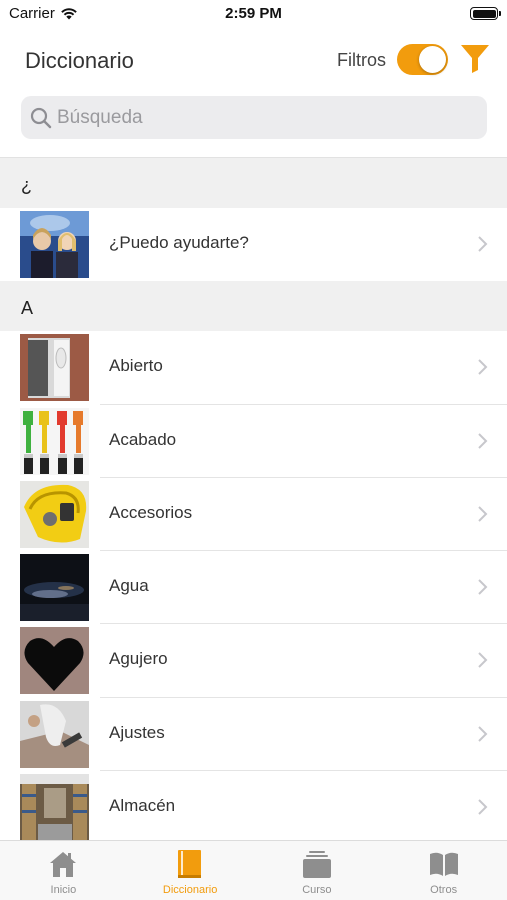  I want to click on list-item-label: Abierto, so click(136, 366).